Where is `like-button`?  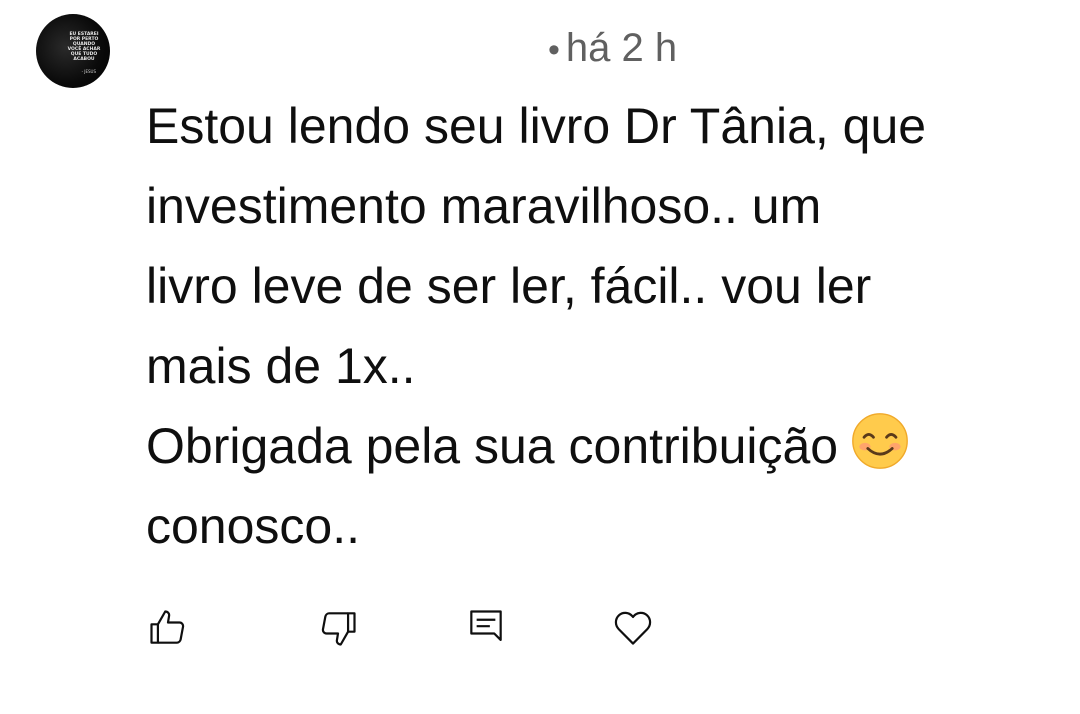
like-button is located at coordinates (168, 628).